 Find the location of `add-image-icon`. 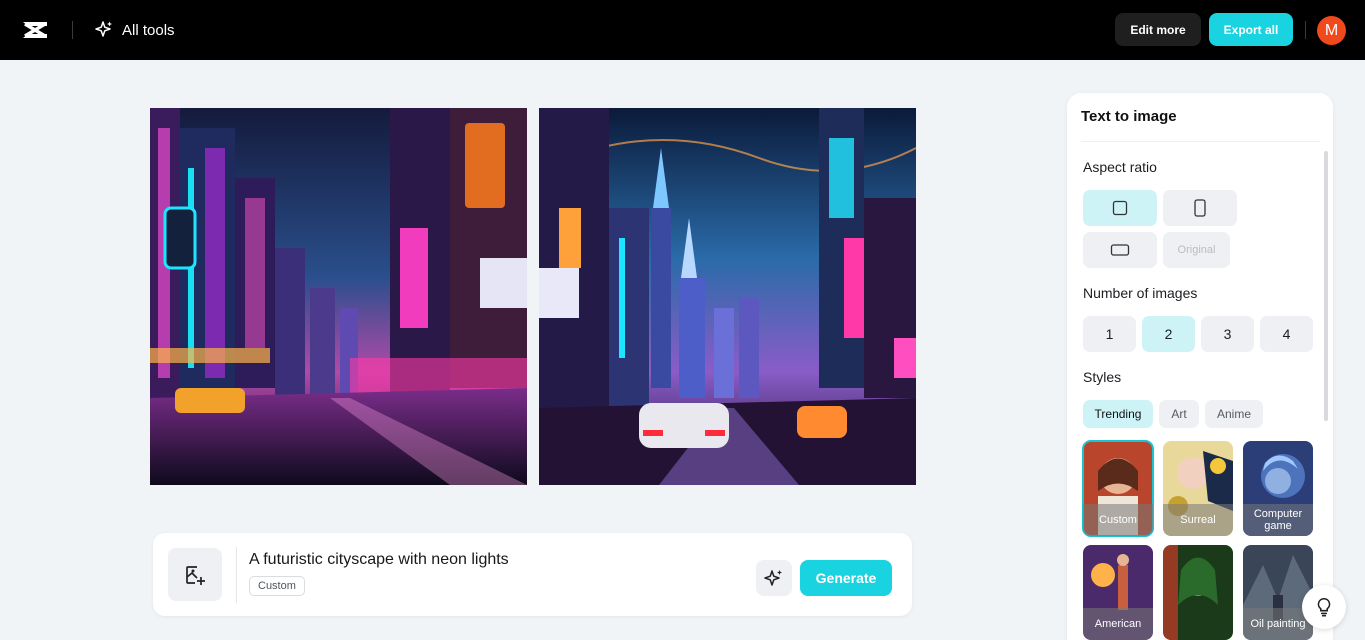

add-image-icon is located at coordinates (195, 575).